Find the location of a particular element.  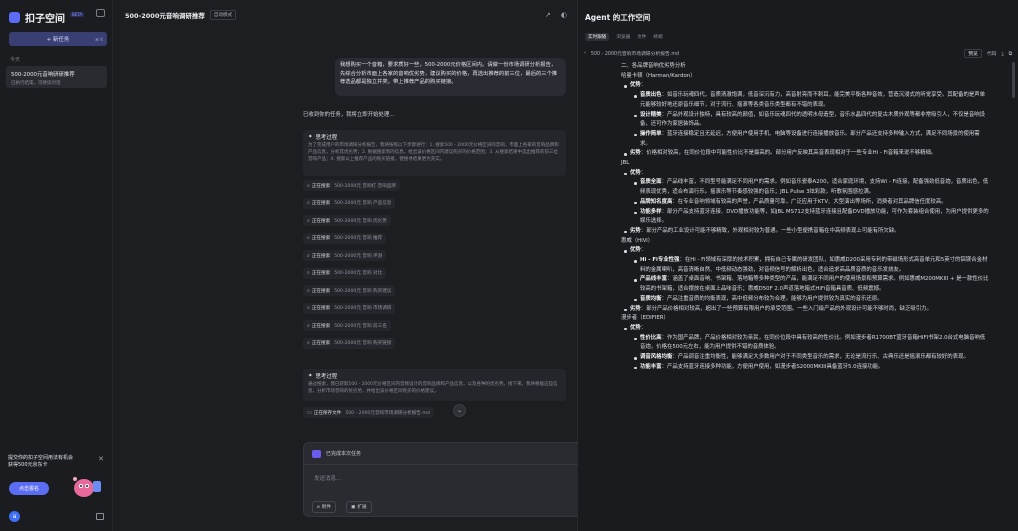

extend-button: ▣ 扩展 is located at coordinates (359, 507).